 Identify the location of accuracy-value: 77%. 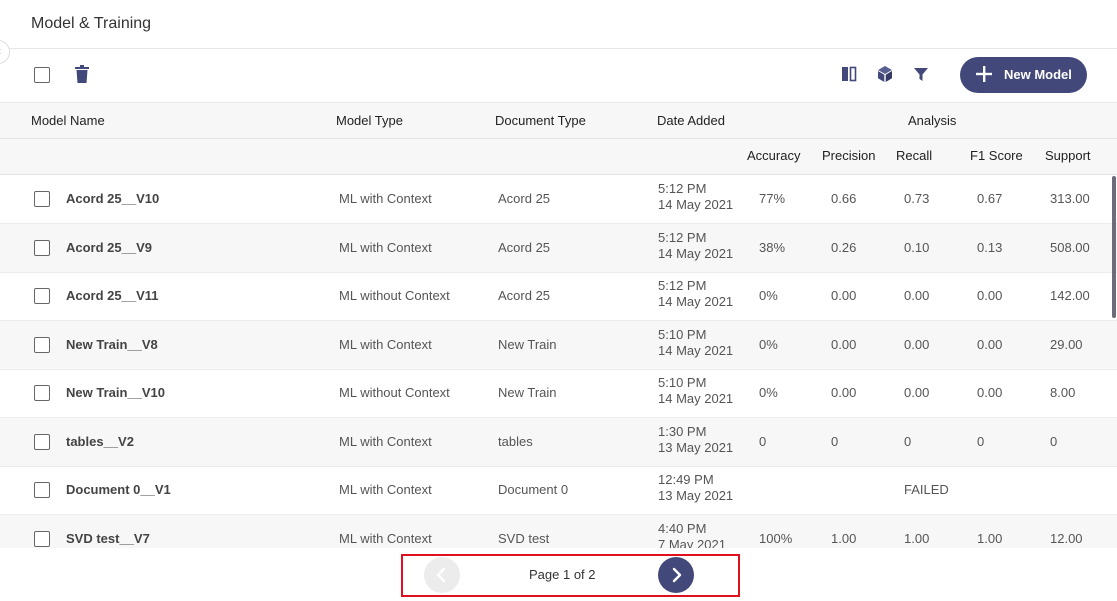
(772, 198).